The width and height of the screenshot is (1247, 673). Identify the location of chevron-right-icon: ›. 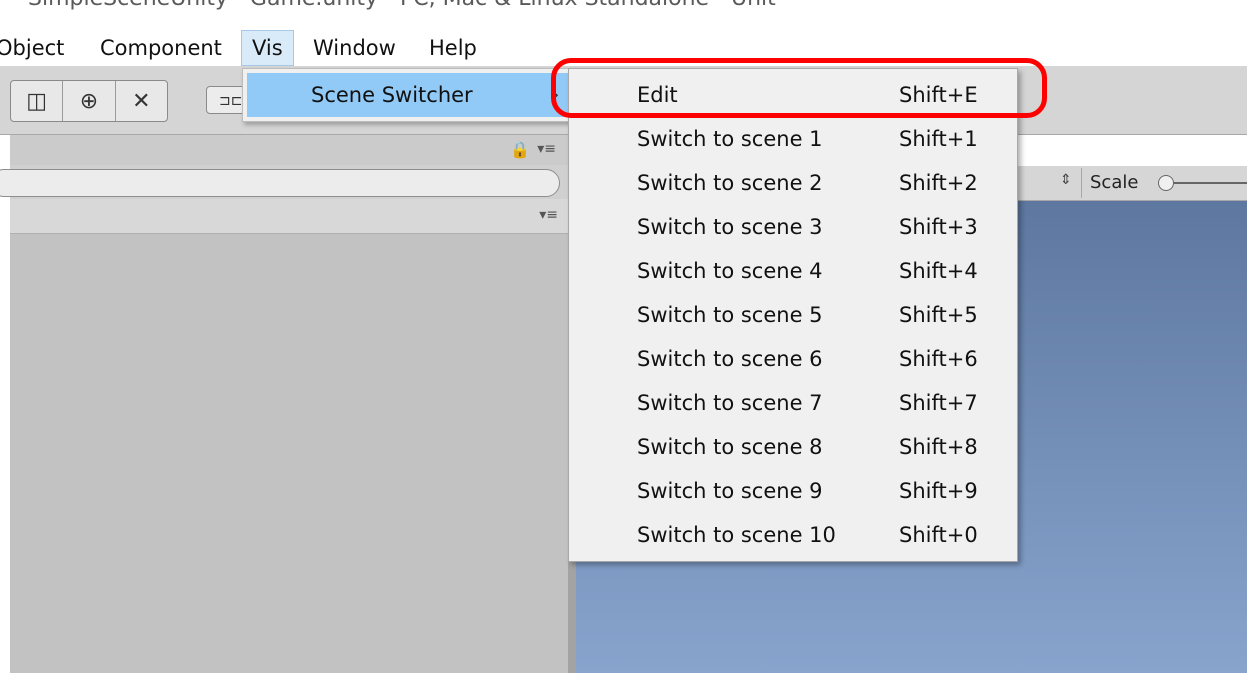
(555, 94).